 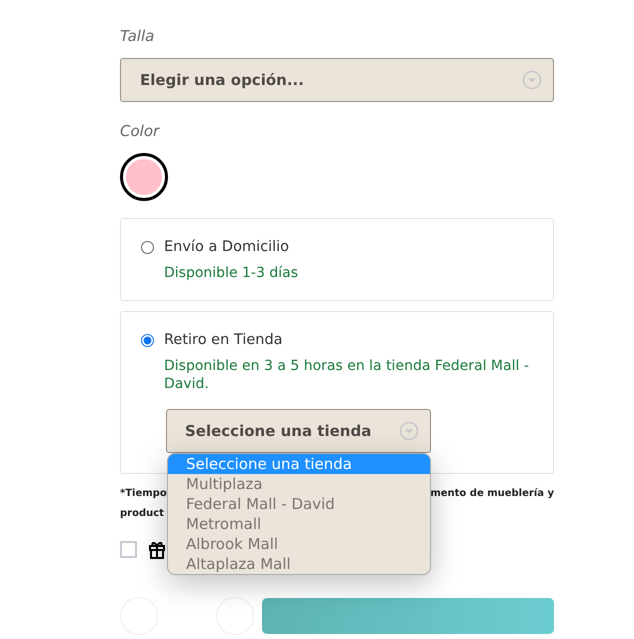 What do you see at coordinates (235, 616) in the screenshot?
I see `quantity-button` at bounding box center [235, 616].